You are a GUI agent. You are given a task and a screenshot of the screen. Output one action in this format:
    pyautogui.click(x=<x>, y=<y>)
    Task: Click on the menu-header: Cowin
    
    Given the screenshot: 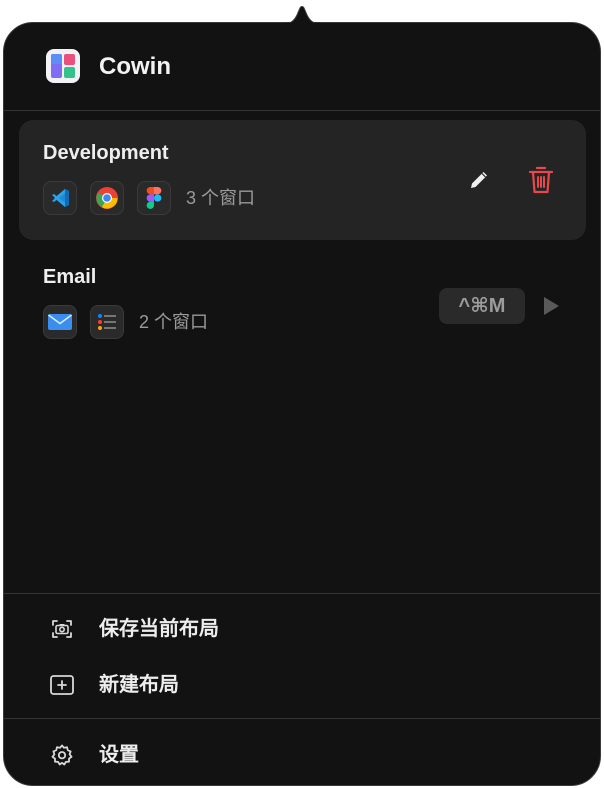 What is the action you would take?
    pyautogui.click(x=302, y=67)
    